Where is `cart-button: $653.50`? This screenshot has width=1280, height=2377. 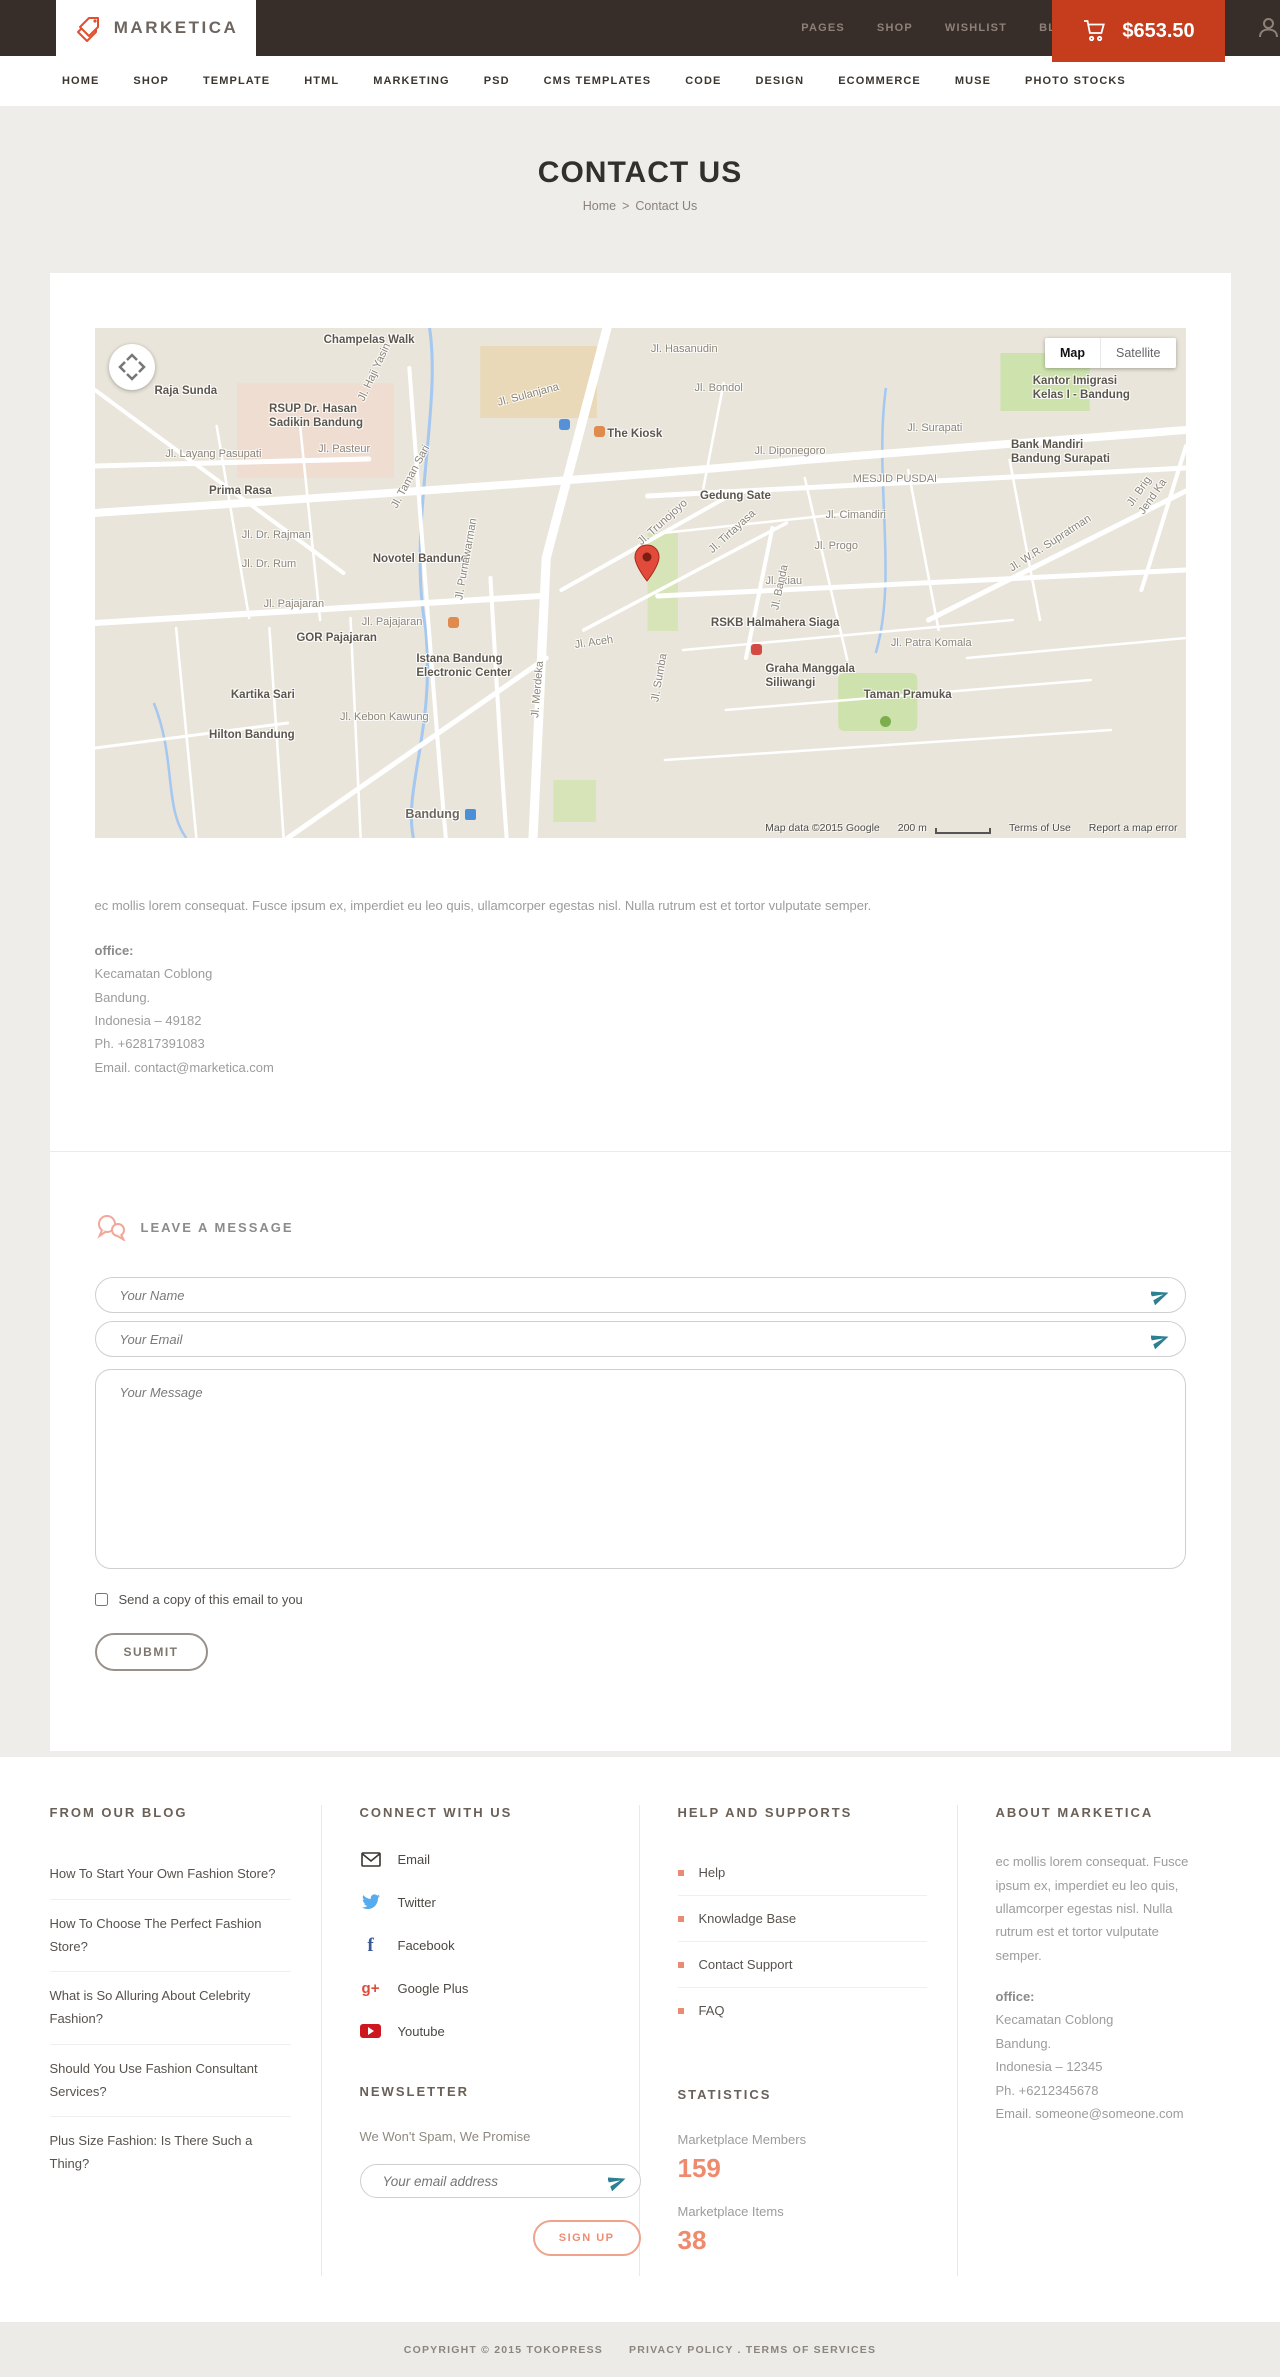 cart-button: $653.50 is located at coordinates (1138, 31).